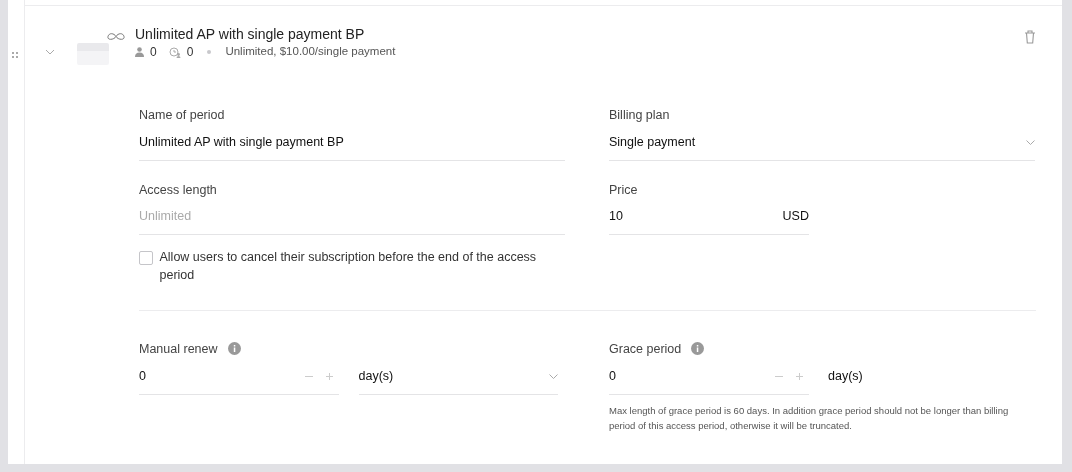 This screenshot has height=472, width=1072. What do you see at coordinates (645, 349) in the screenshot?
I see `field-label: Grace period` at bounding box center [645, 349].